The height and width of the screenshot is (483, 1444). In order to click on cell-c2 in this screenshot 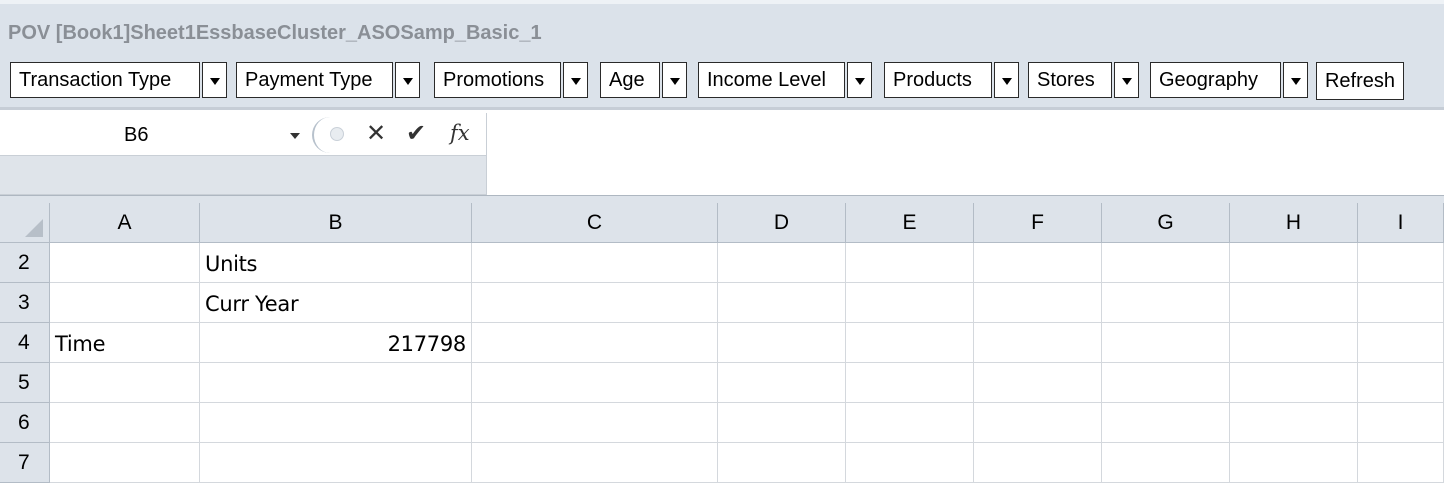, I will do `click(595, 263)`.